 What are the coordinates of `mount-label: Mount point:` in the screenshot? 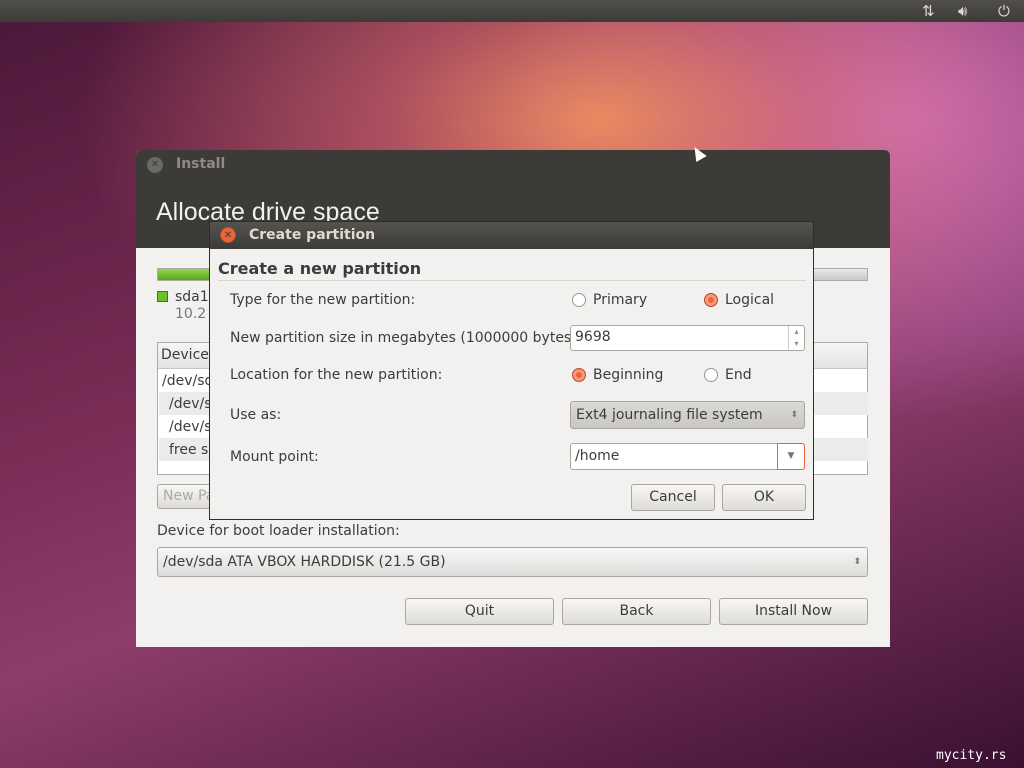 It's located at (274, 457).